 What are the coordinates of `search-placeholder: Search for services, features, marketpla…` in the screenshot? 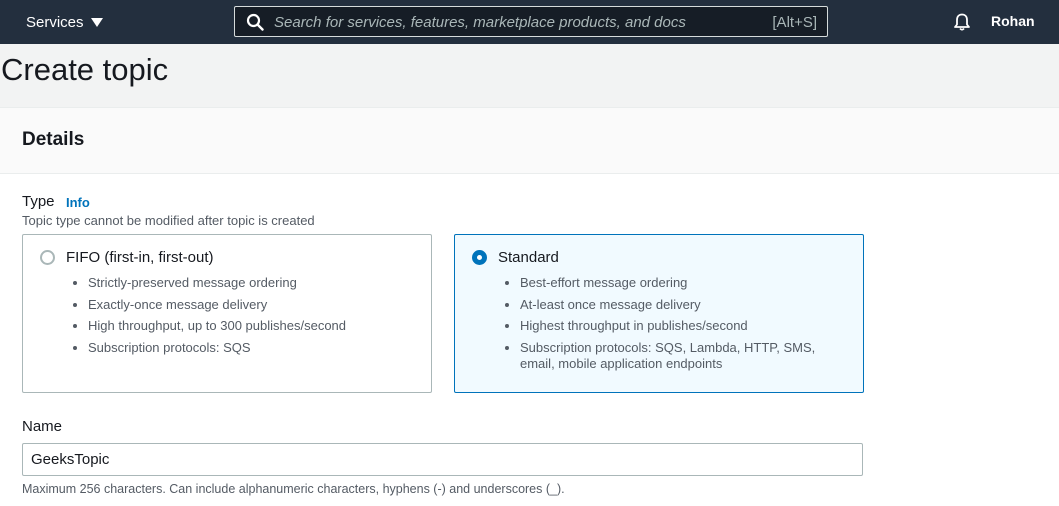 It's located at (480, 22).